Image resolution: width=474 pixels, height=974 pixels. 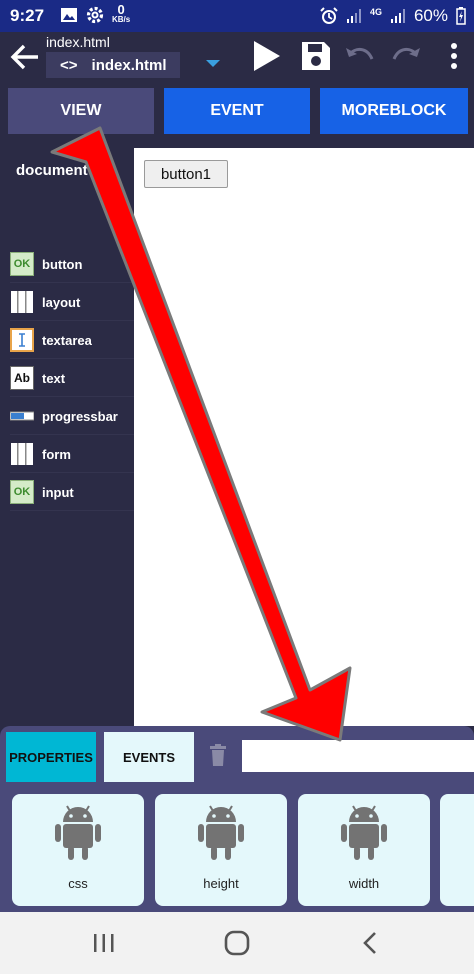 I want to click on widget-label: text, so click(x=54, y=378).